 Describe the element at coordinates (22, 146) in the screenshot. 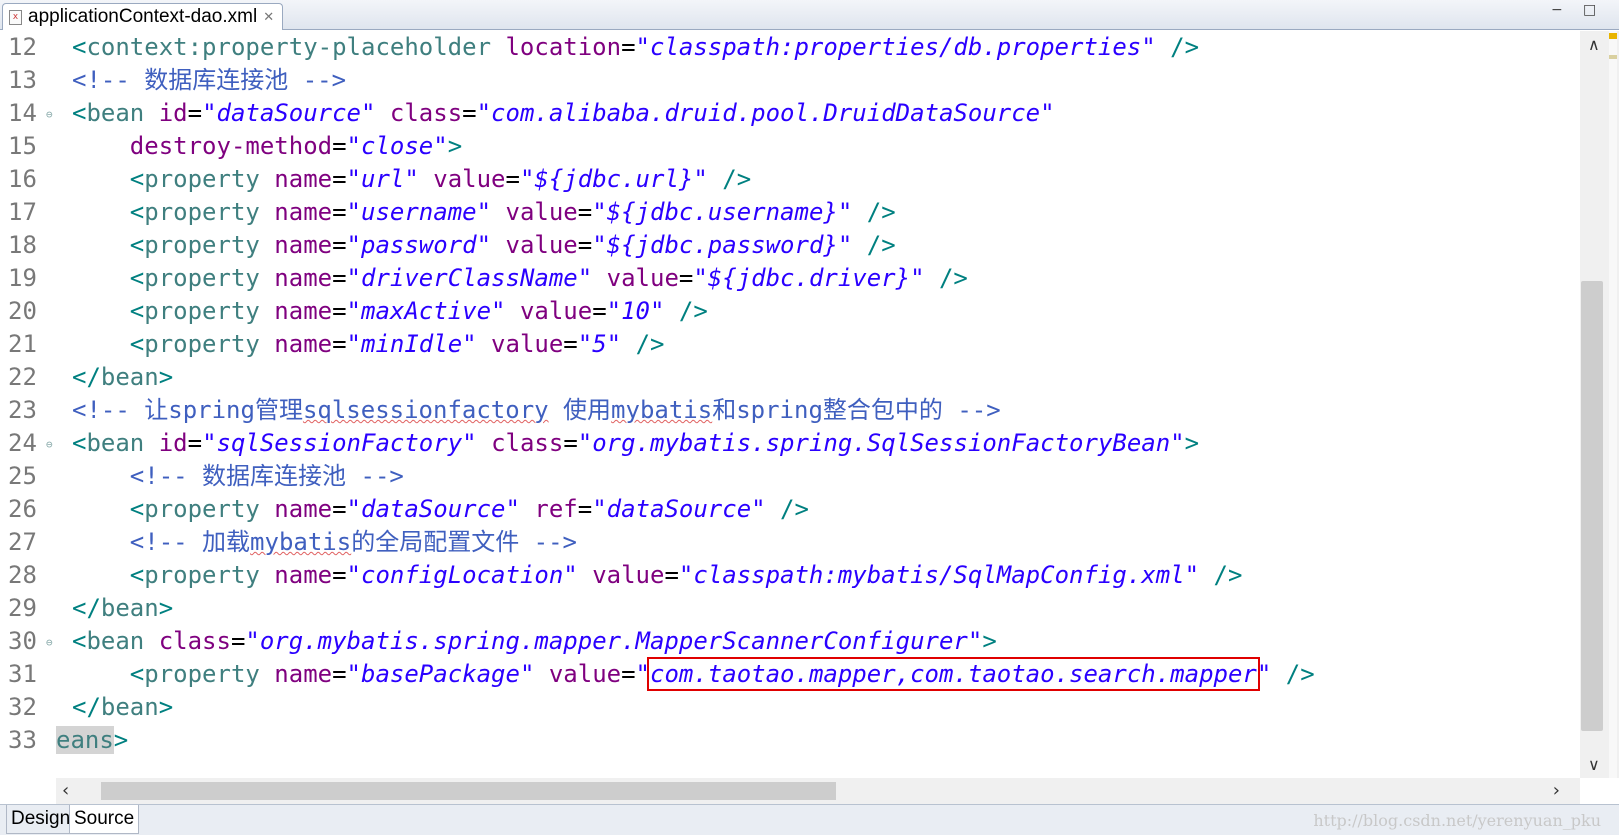

I see `line-number: 15` at that location.